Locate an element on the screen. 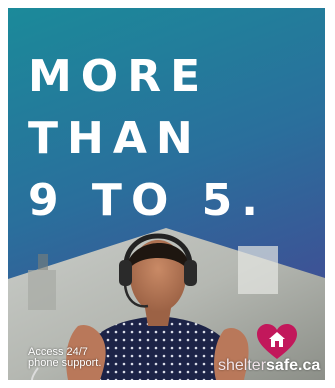  sheltersafe-logo: sheltersafe.ca is located at coordinates (269, 350).